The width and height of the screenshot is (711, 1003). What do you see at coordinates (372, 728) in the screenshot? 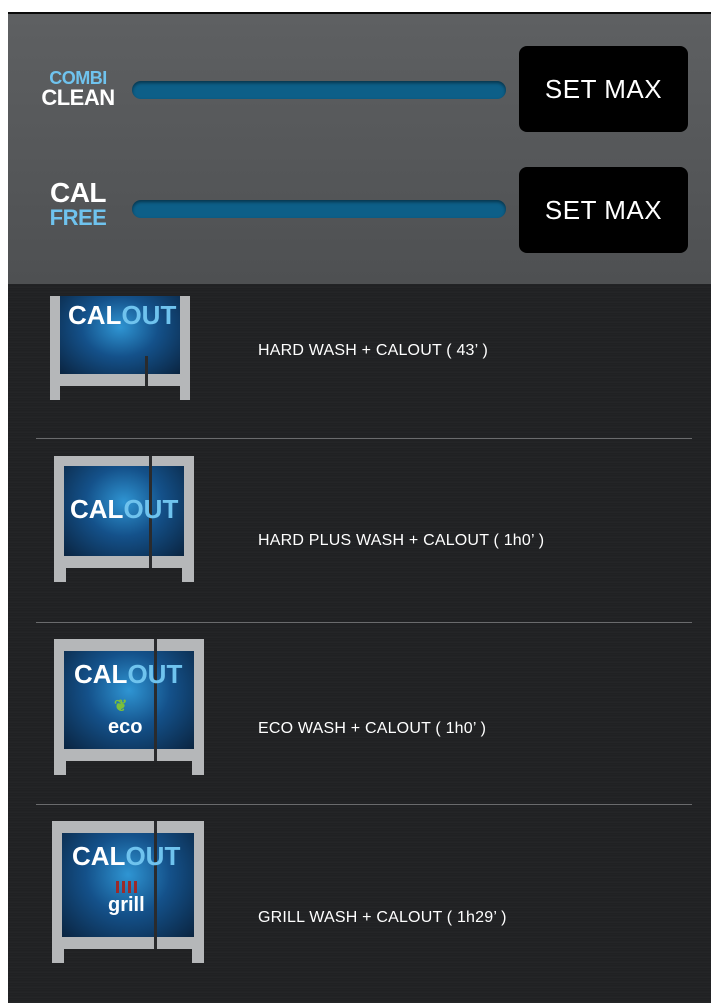
I see `program-label: ECO WASH + CALOUT ( 1h0’ )` at bounding box center [372, 728].